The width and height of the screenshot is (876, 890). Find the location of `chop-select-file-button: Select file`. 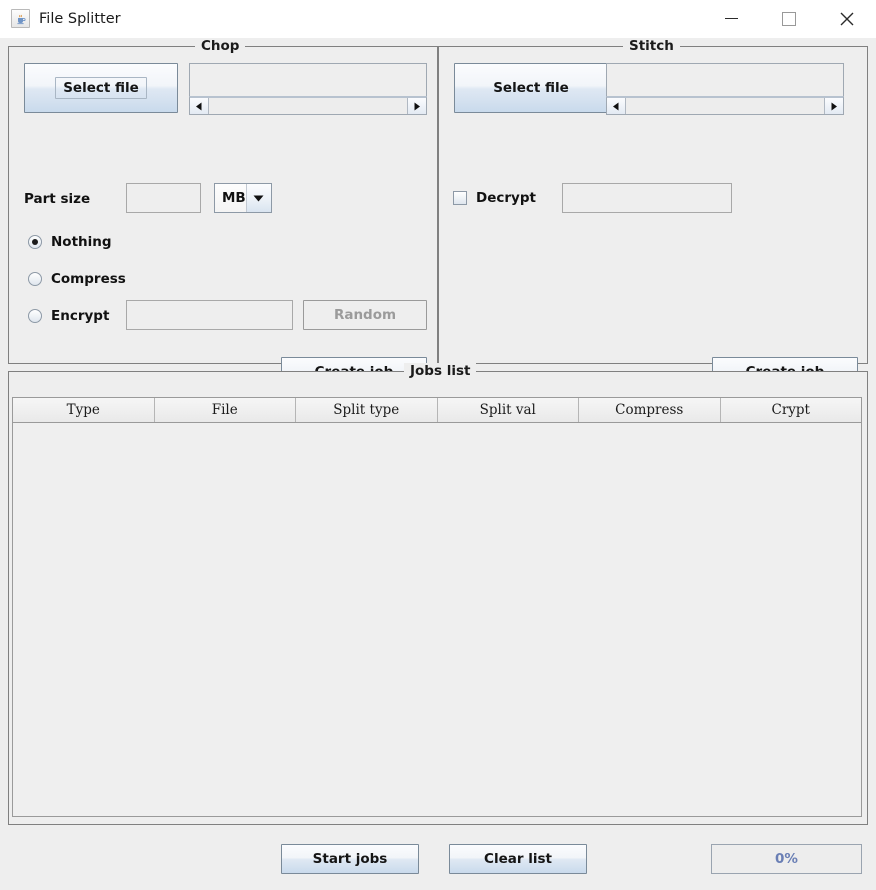

chop-select-file-button: Select file is located at coordinates (101, 88).